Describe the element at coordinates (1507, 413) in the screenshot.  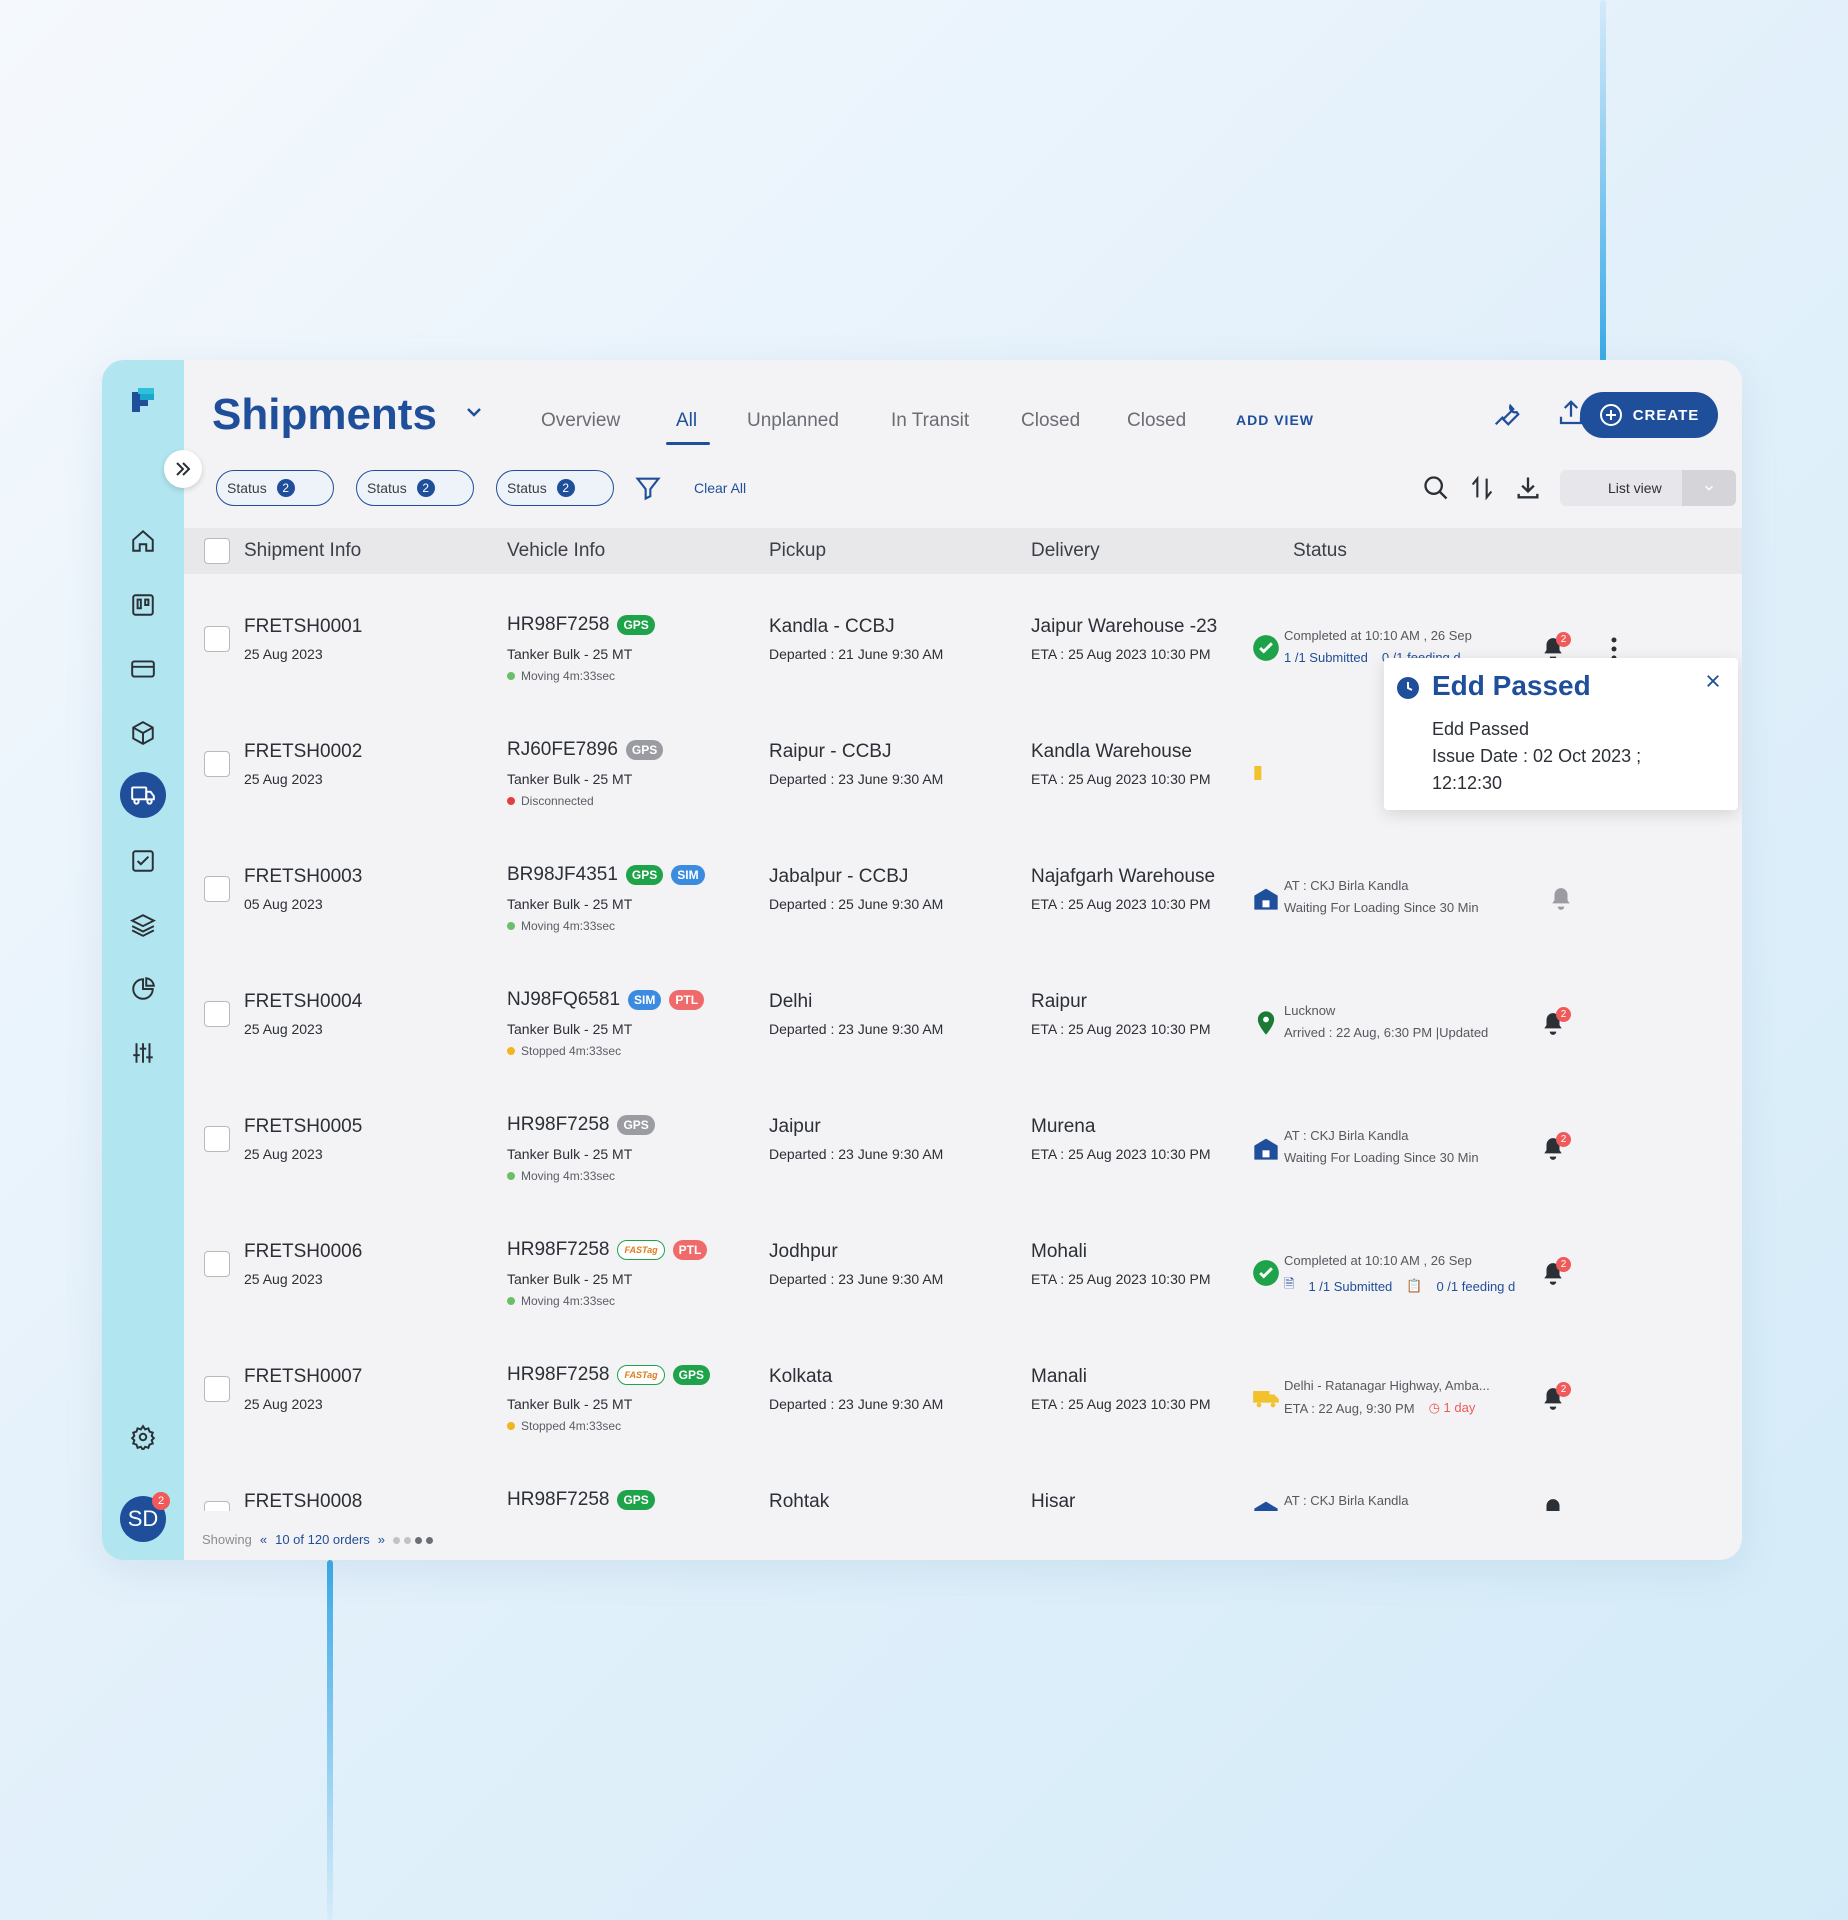
I see `wrench-icon` at that location.